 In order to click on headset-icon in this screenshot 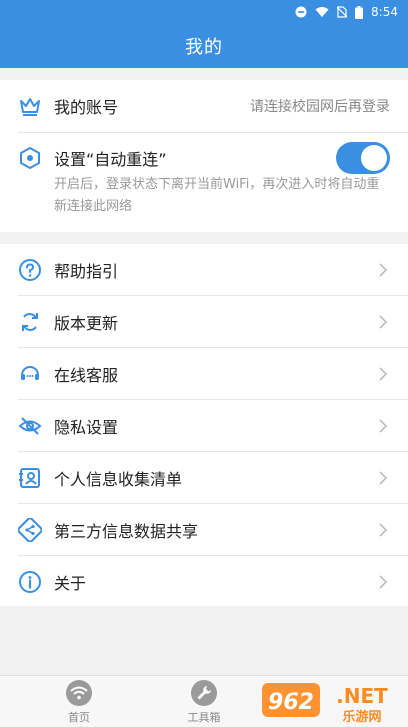, I will do `click(30, 374)`.